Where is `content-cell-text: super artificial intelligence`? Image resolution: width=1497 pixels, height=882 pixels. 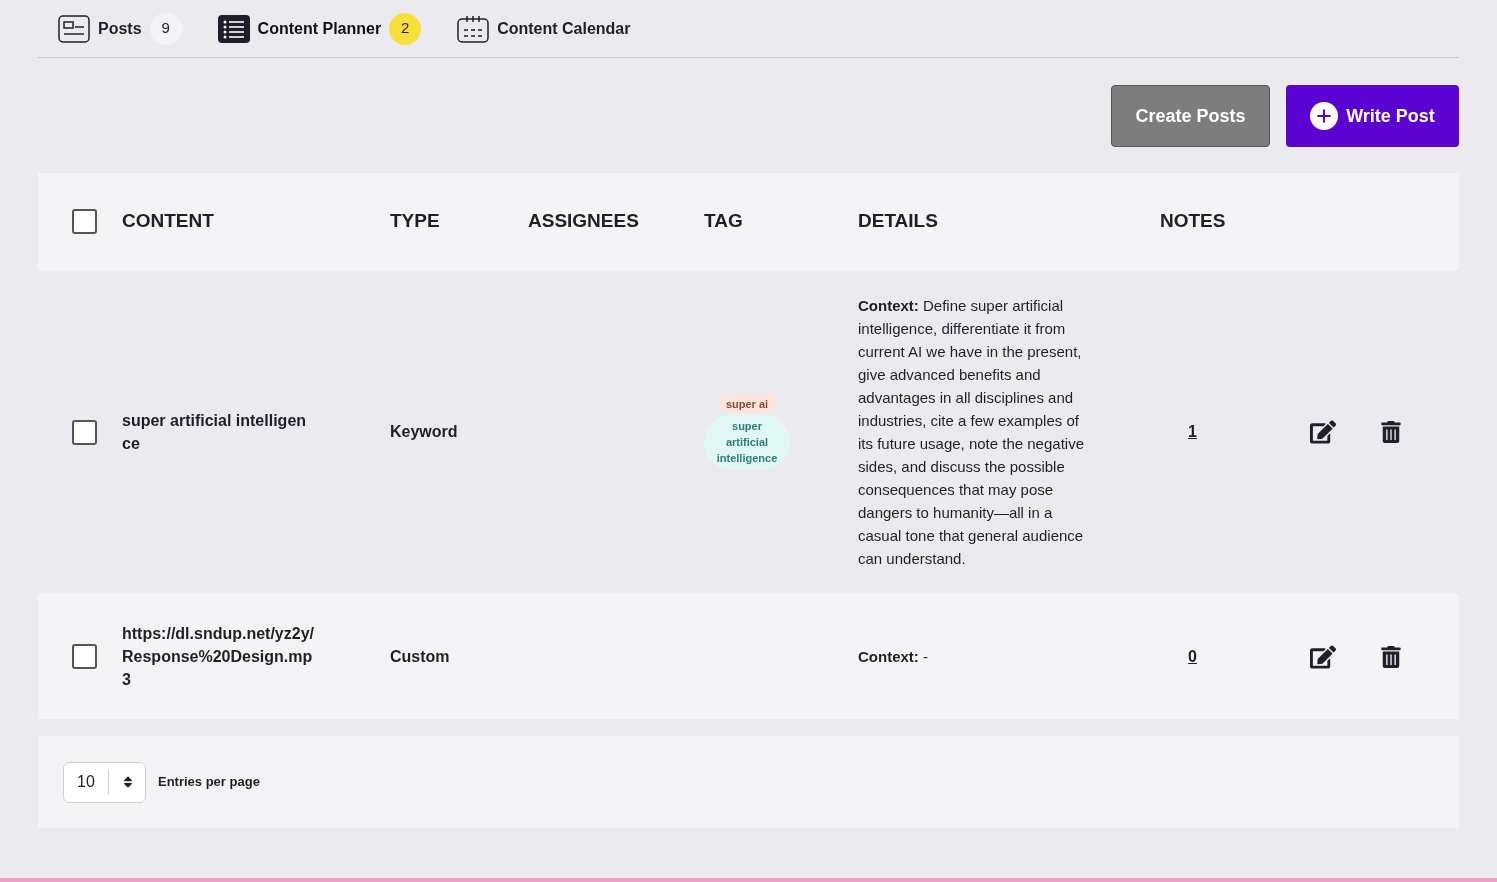 content-cell-text: super artificial intelligence is located at coordinates (215, 432).